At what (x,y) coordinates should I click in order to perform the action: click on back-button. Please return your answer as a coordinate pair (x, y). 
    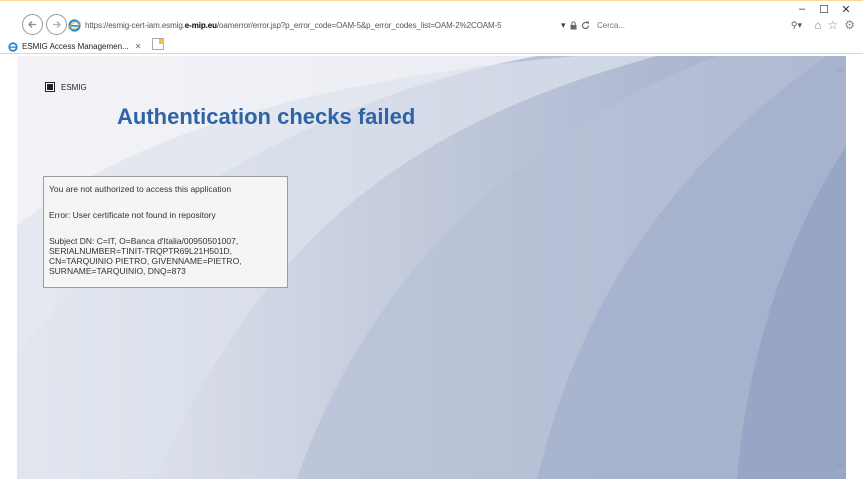
    Looking at the image, I should click on (32, 24).